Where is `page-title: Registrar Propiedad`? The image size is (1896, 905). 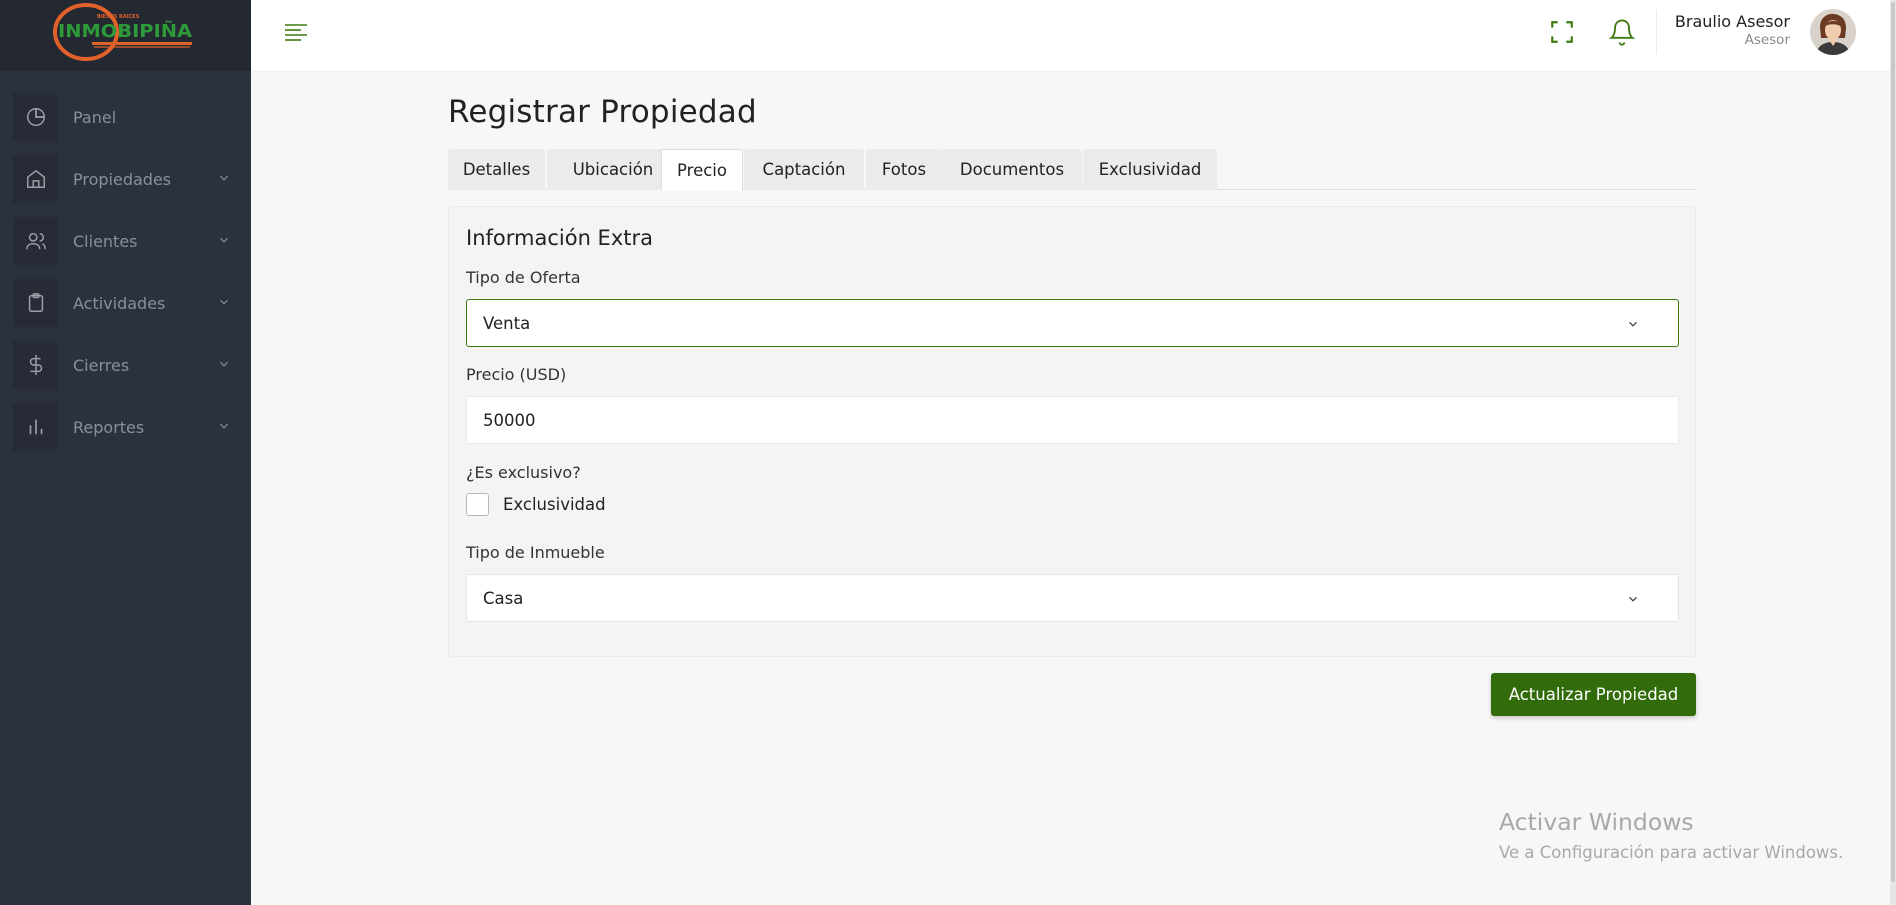 page-title: Registrar Propiedad is located at coordinates (602, 112).